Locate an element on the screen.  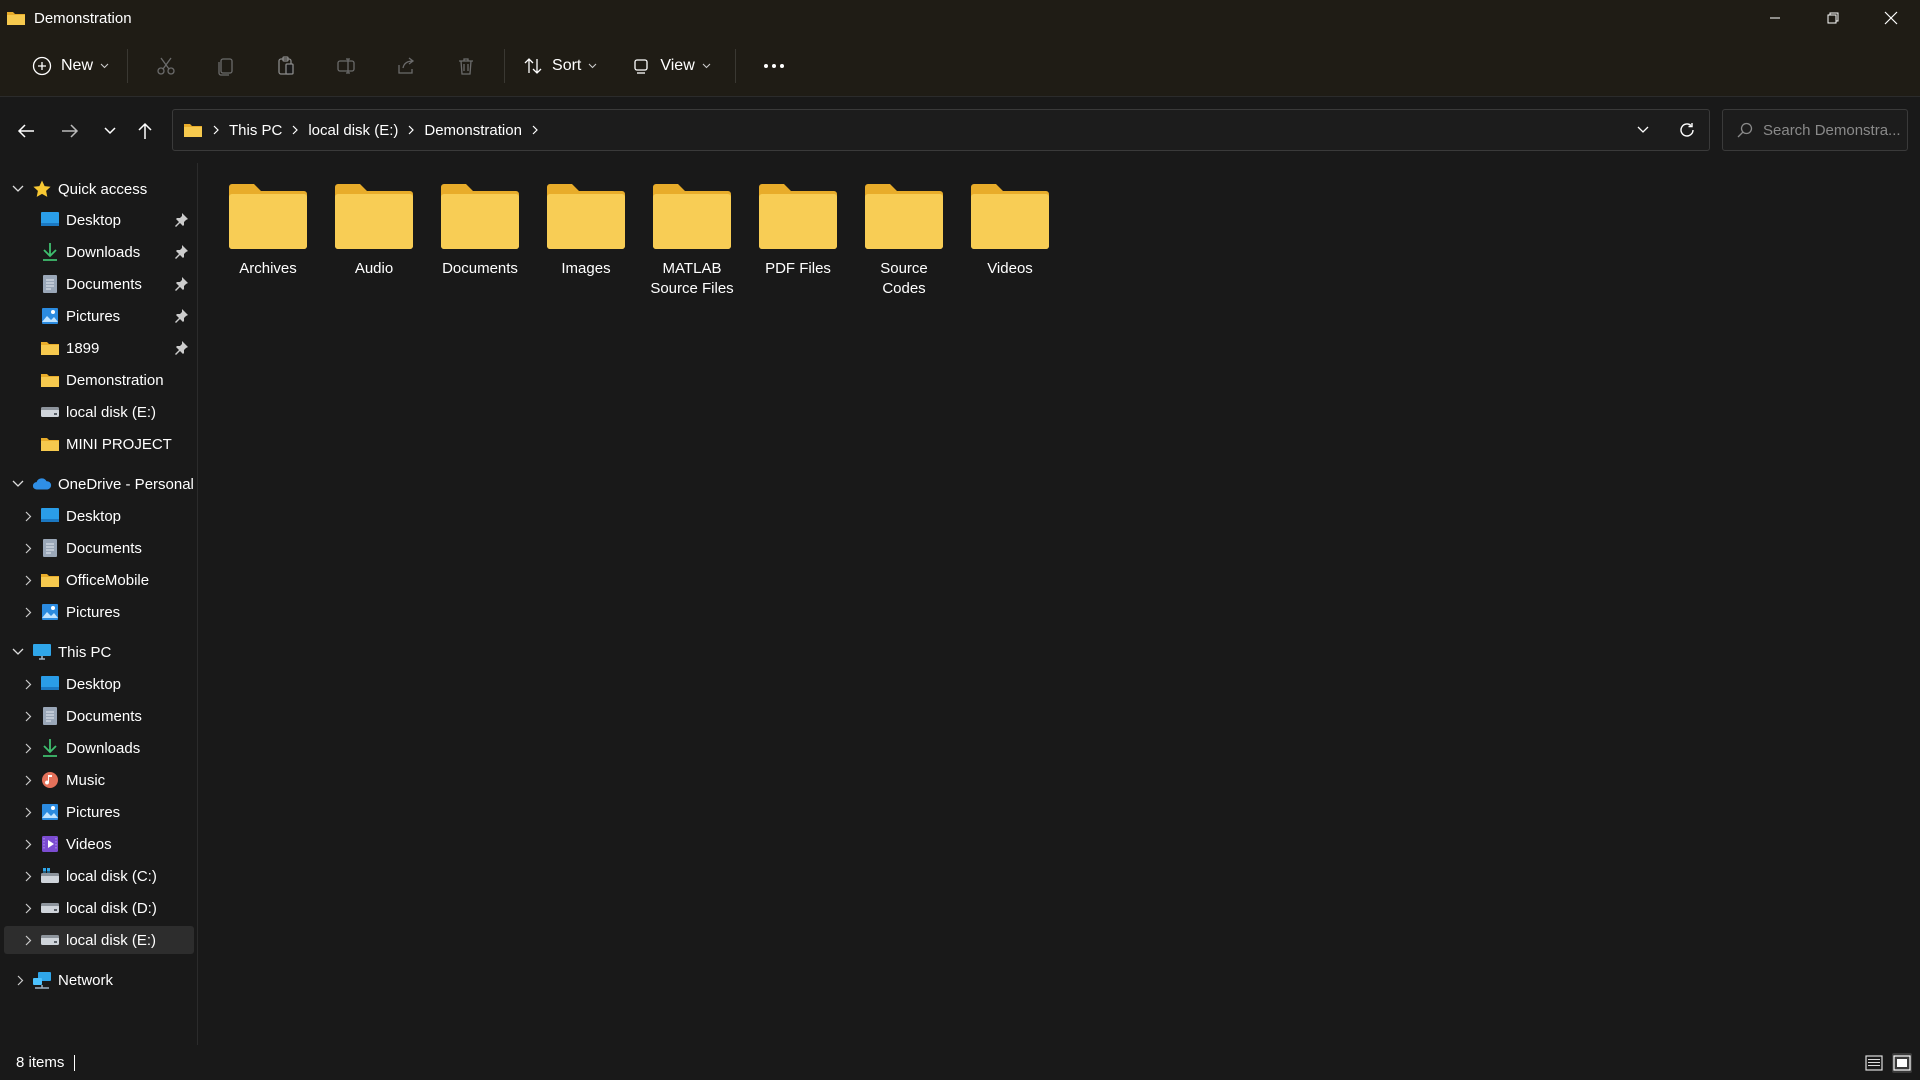
forward-button is located at coordinates (70, 131).